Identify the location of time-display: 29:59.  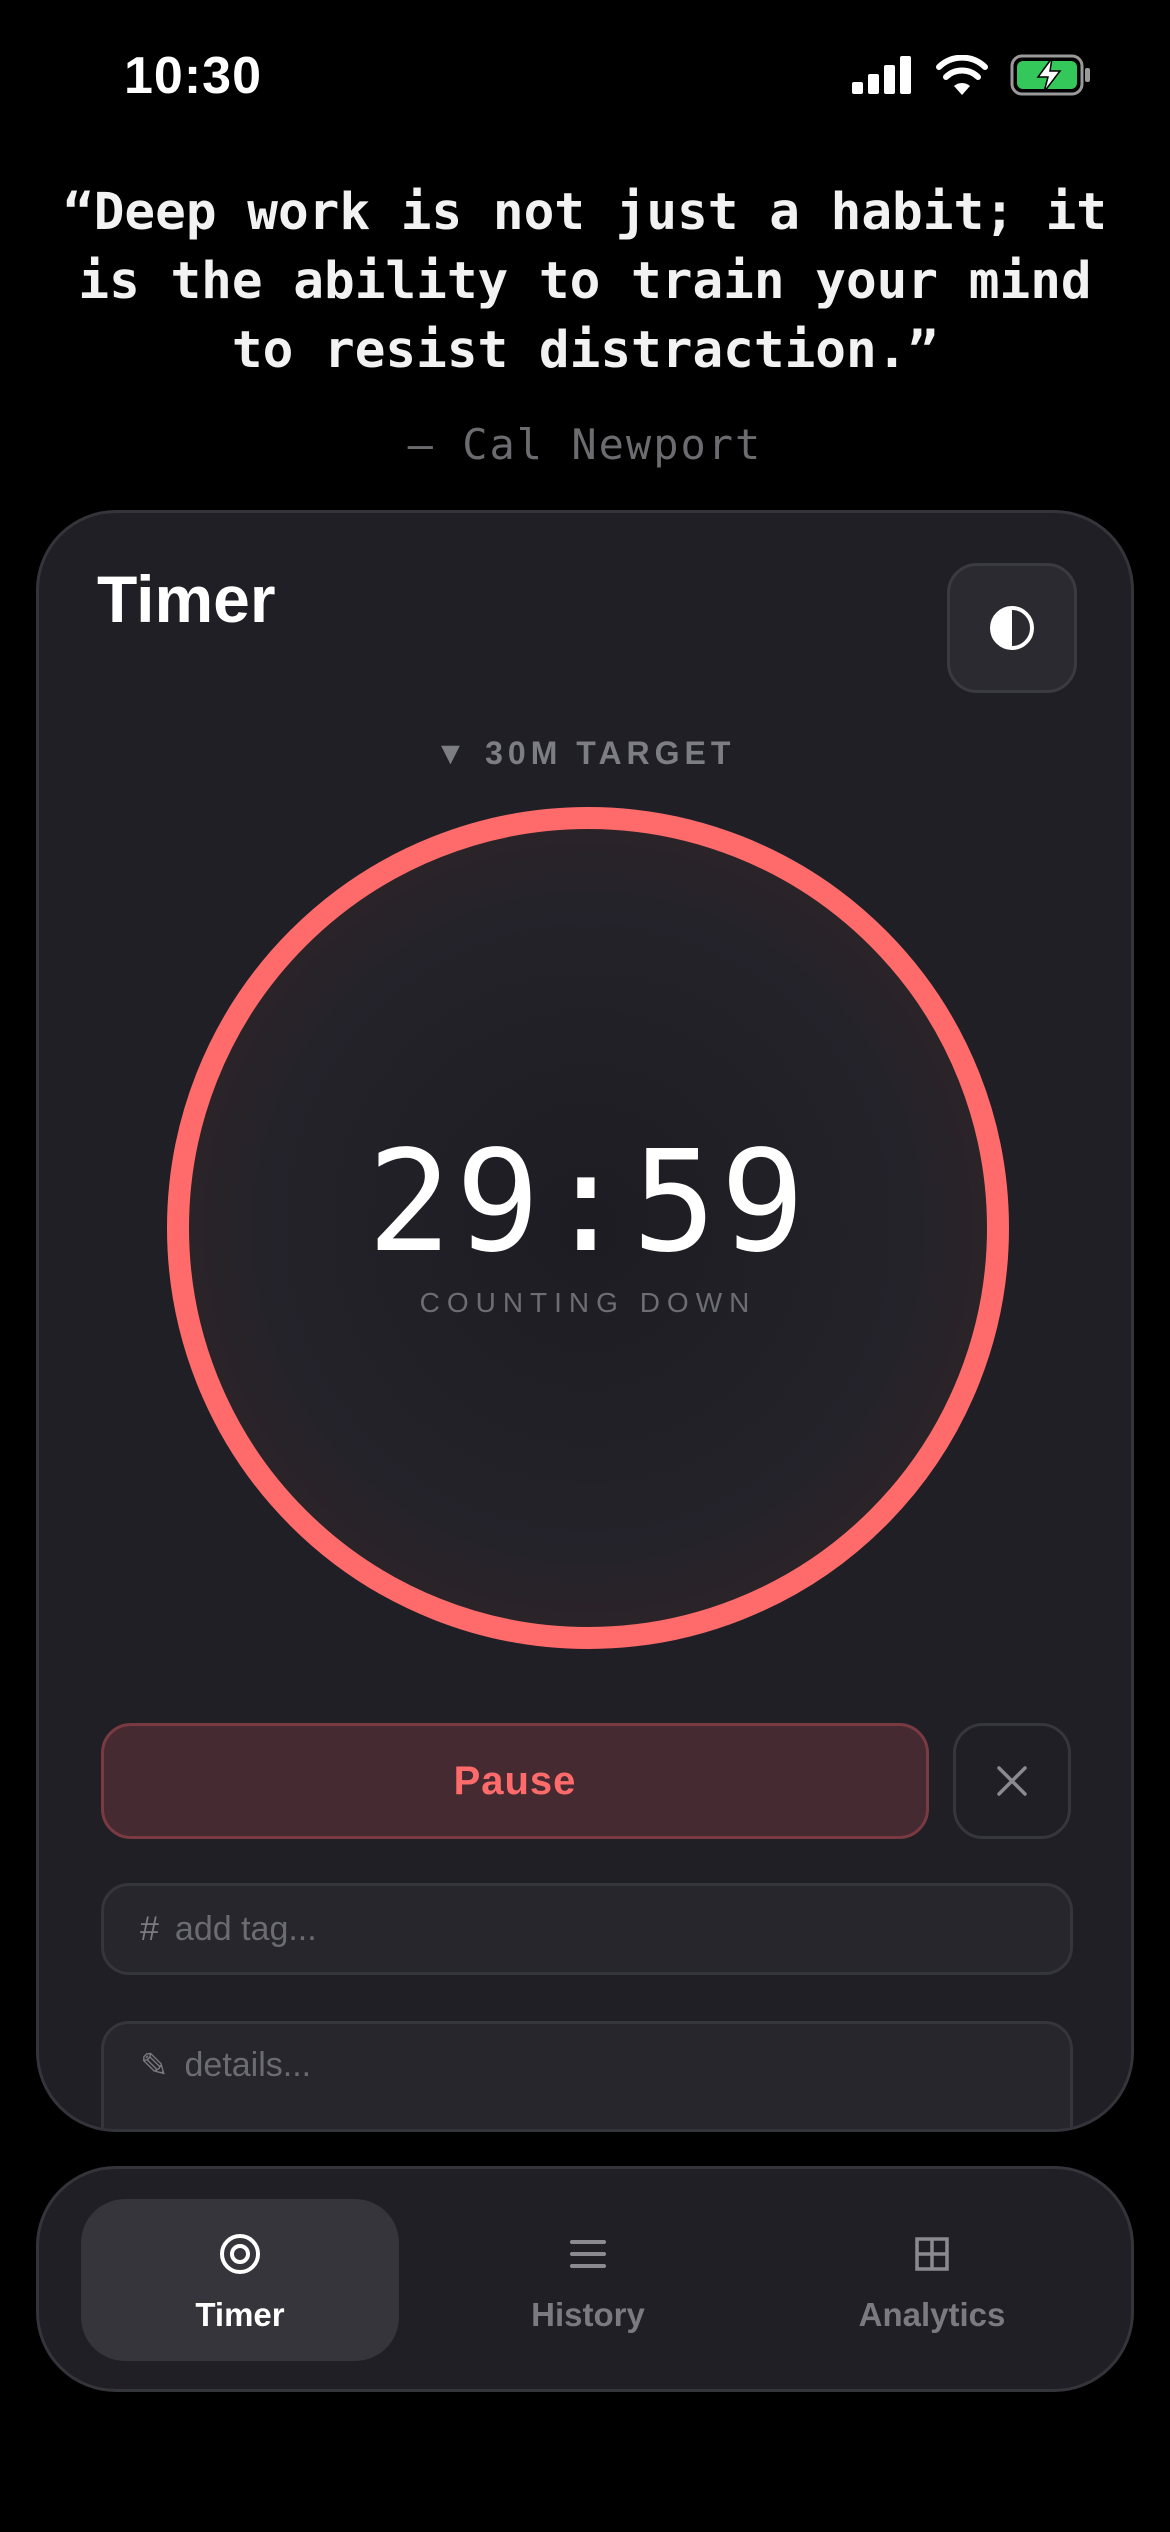
(588, 1202).